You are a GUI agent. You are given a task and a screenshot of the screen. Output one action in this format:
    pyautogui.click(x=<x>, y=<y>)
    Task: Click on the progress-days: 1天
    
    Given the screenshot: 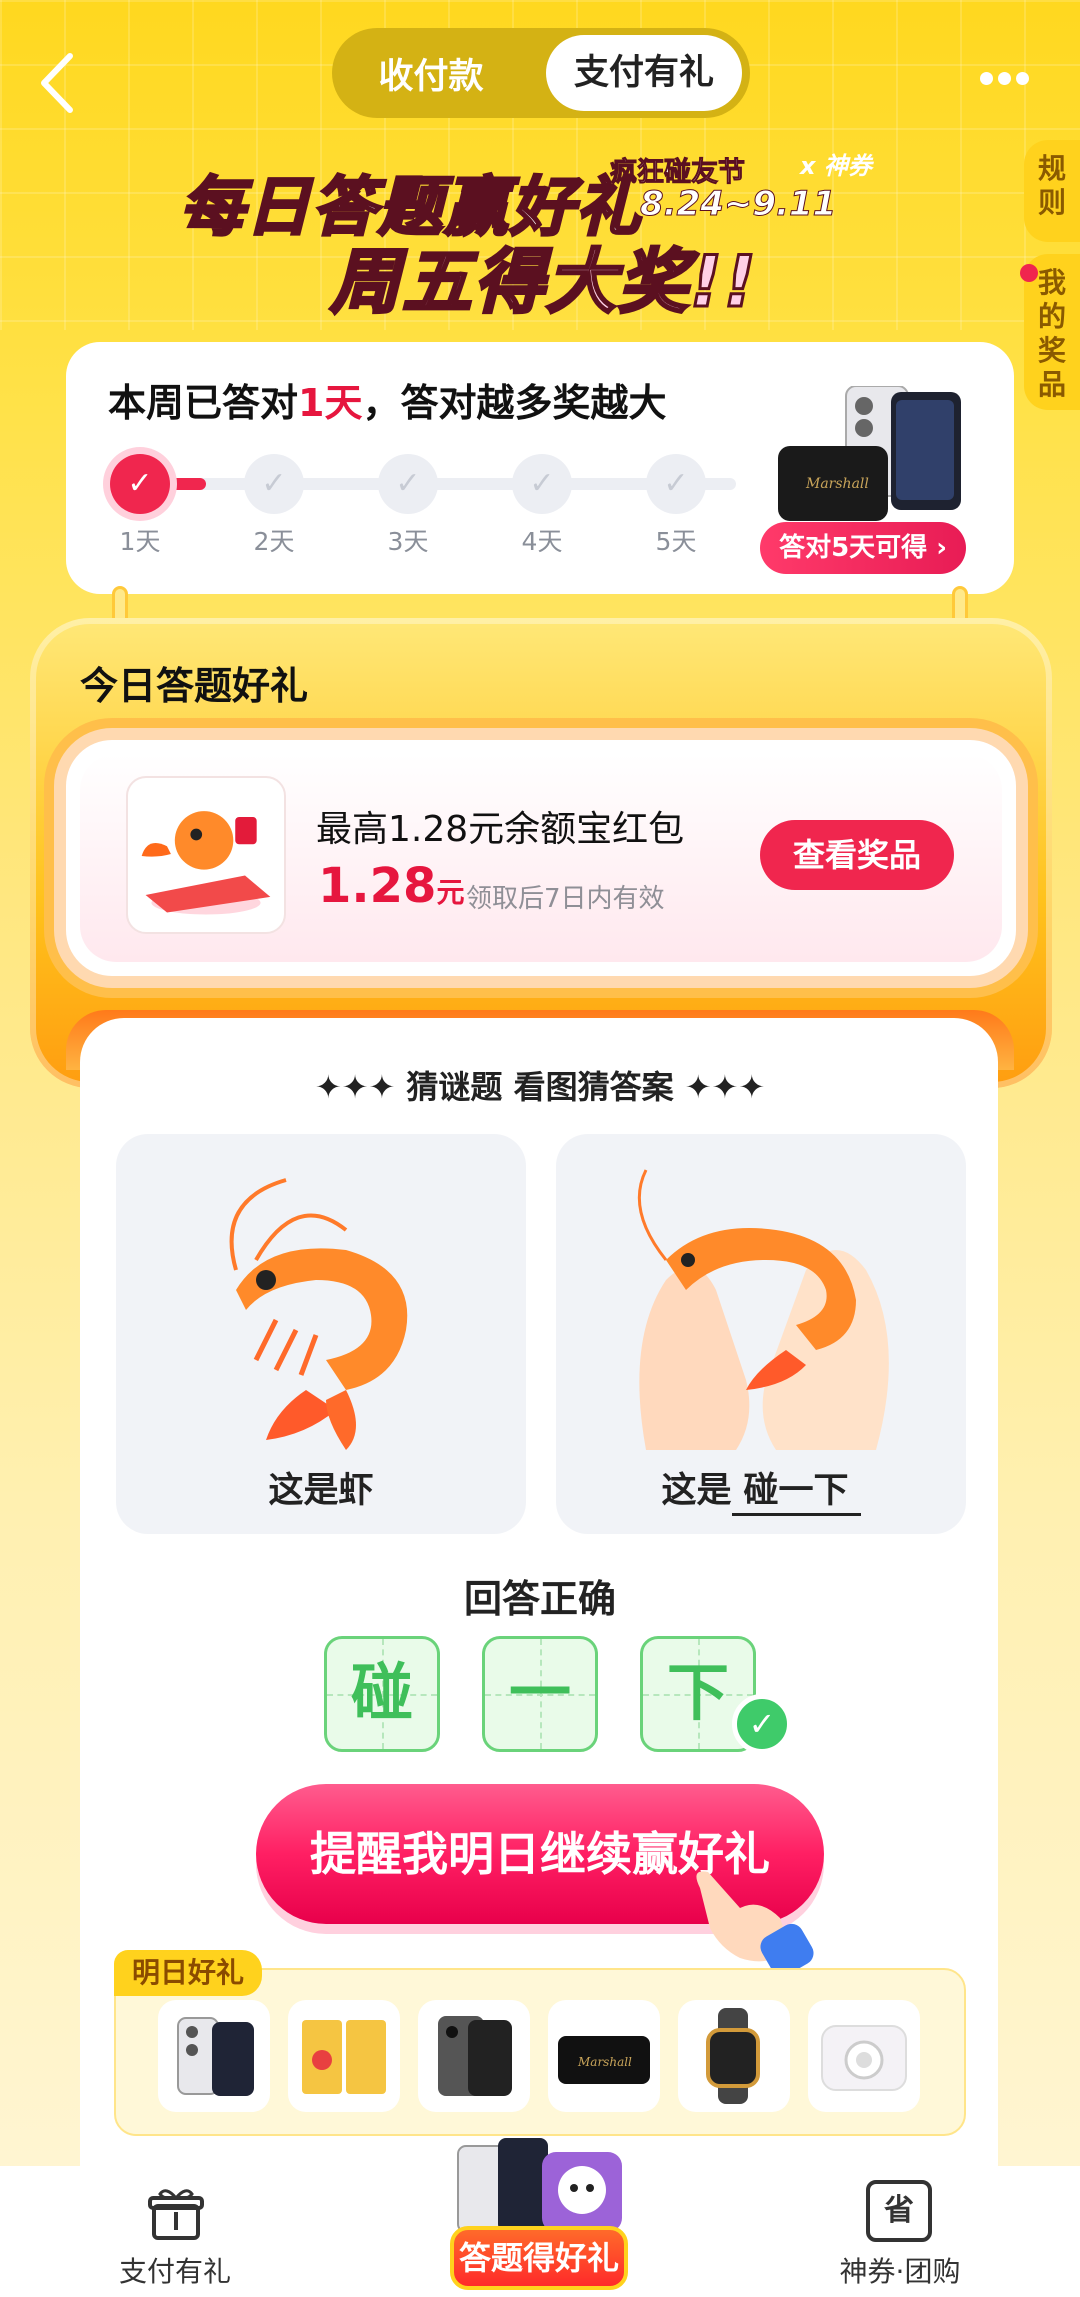 What is the action you would take?
    pyautogui.click(x=330, y=403)
    